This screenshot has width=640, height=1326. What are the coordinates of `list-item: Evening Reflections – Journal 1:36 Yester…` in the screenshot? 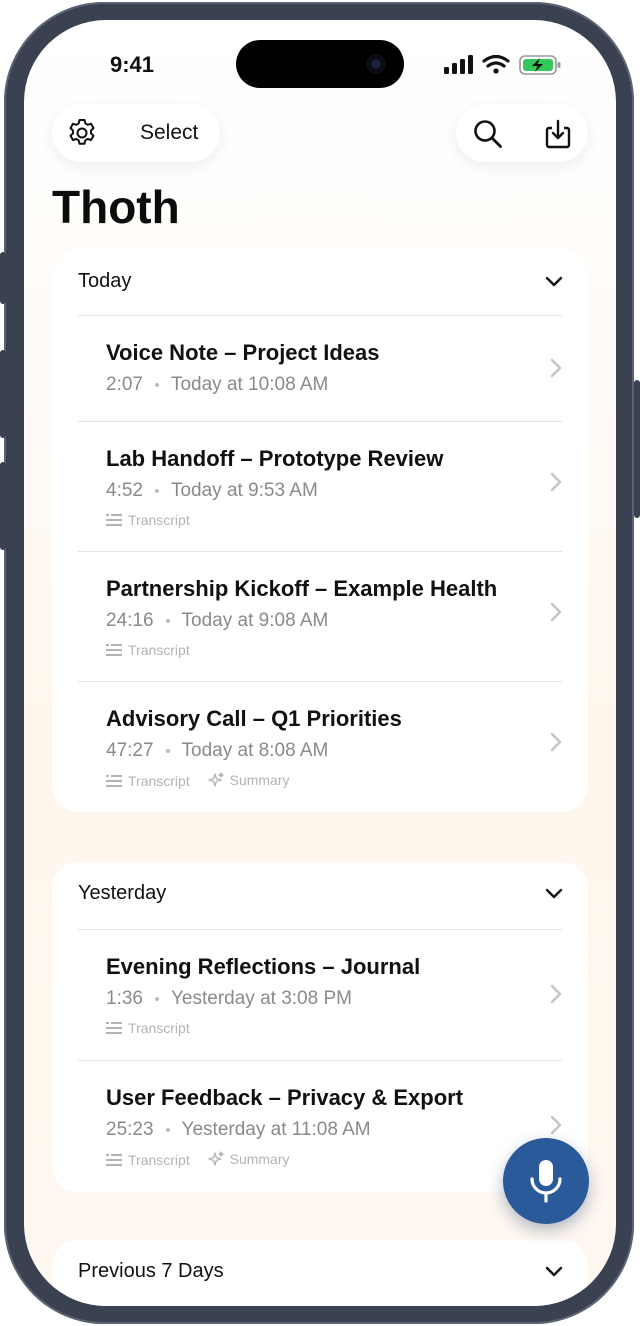 It's located at (320, 995).